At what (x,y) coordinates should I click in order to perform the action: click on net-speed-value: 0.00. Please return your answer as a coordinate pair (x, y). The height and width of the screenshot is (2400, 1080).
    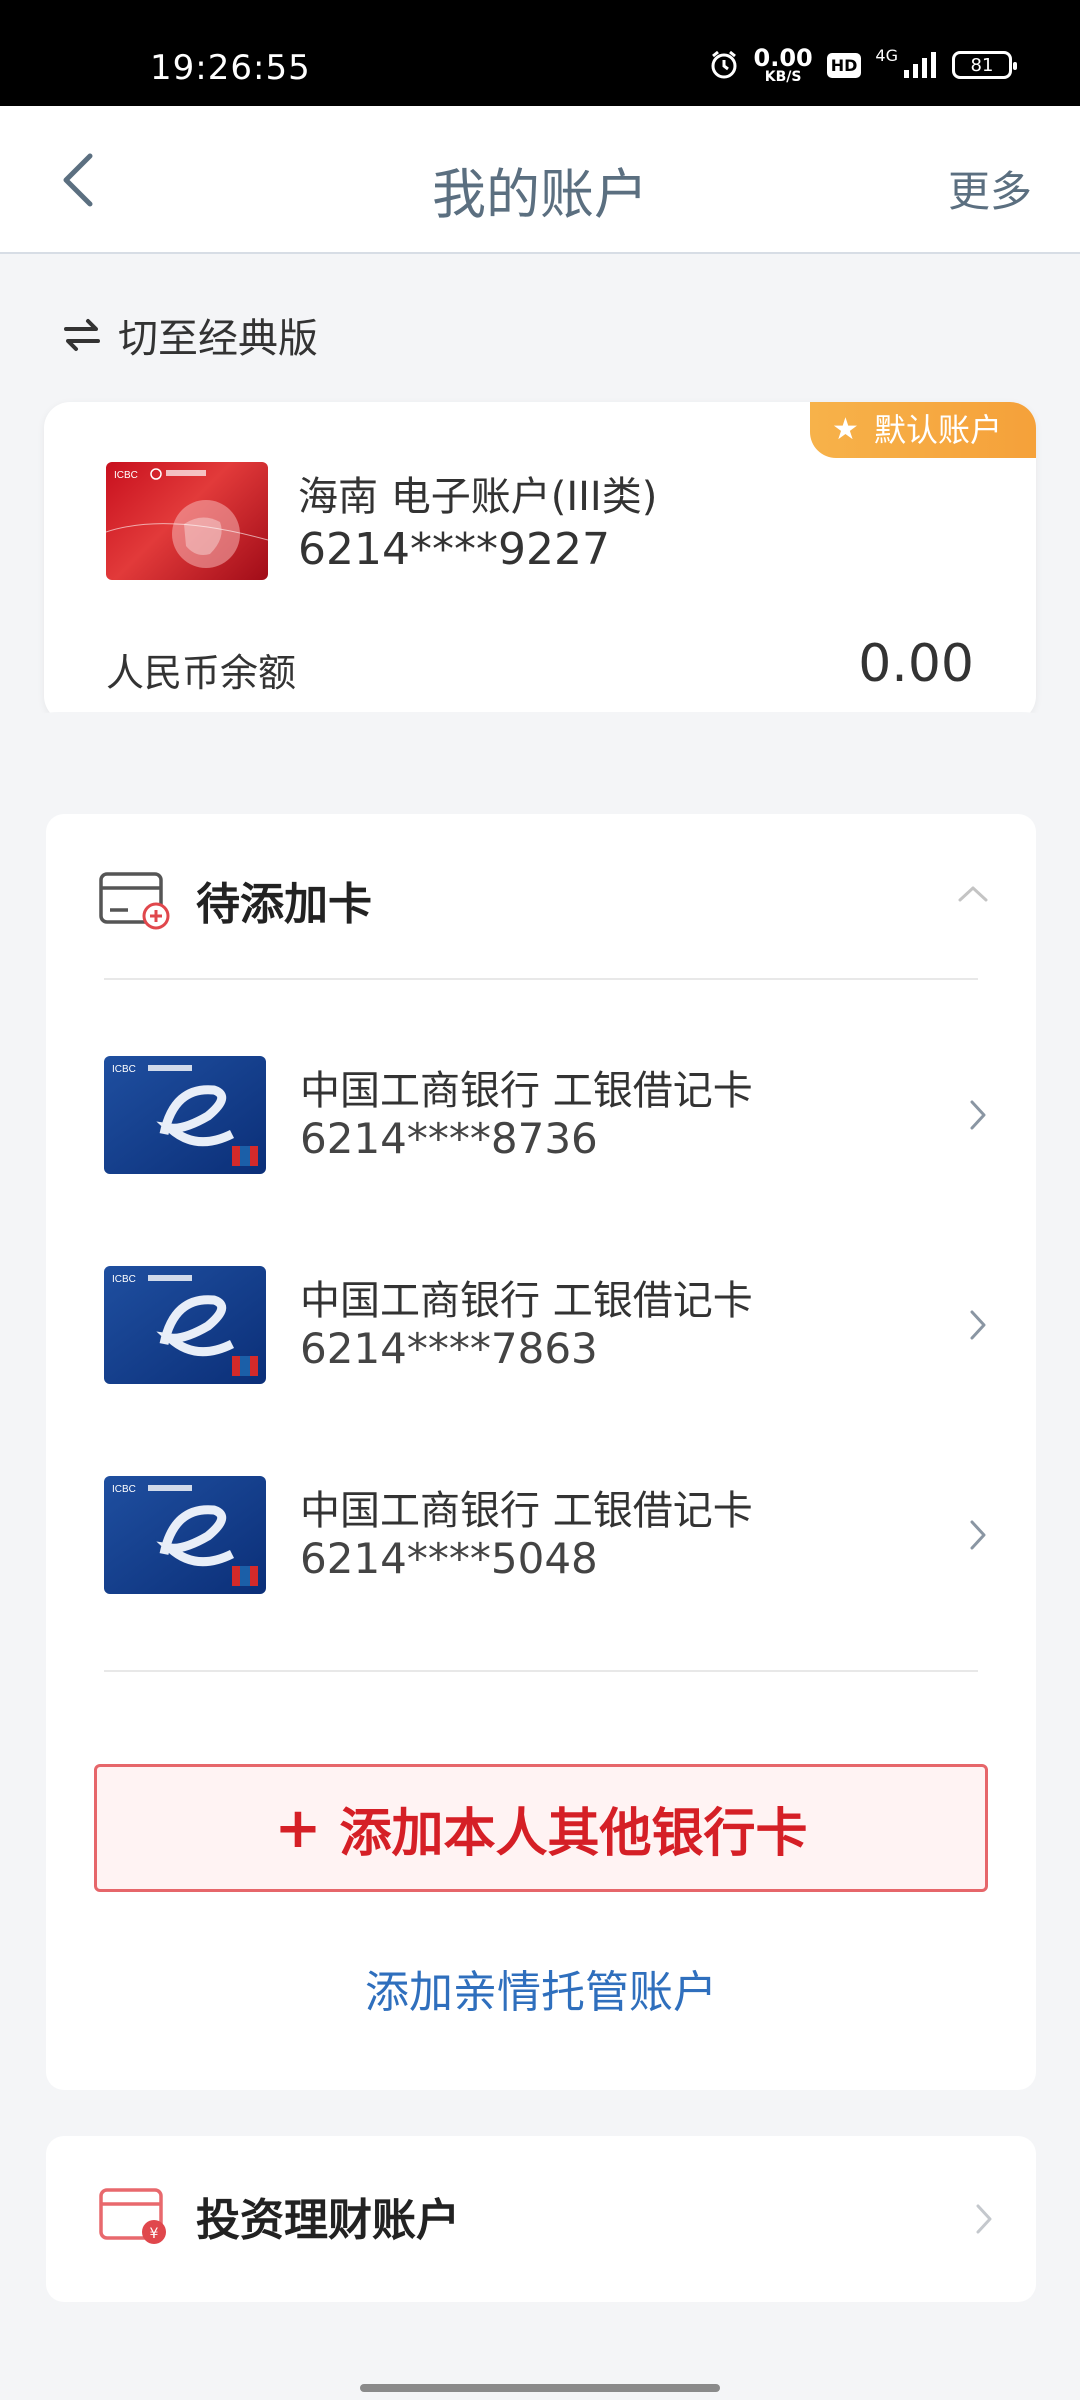
    Looking at the image, I should click on (783, 58).